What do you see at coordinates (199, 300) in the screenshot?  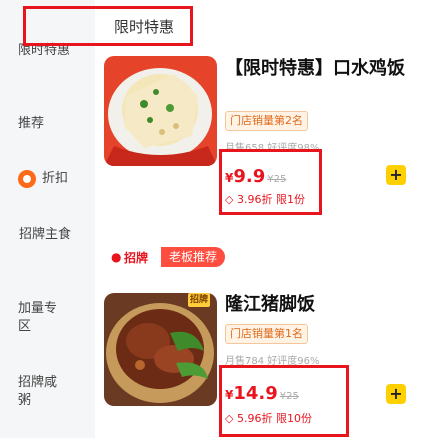 I see `signature-badge: 招牌` at bounding box center [199, 300].